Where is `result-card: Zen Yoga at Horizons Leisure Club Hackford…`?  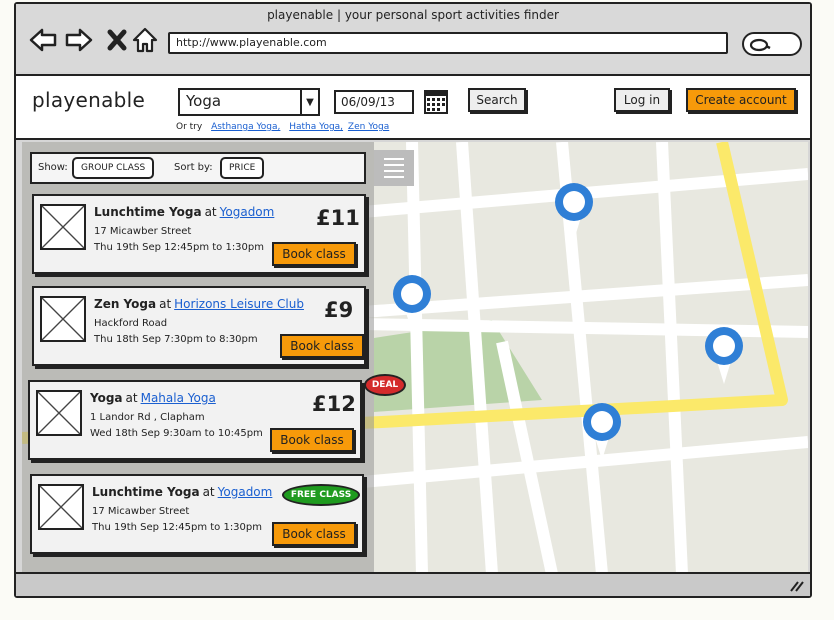 result-card: Zen Yoga at Horizons Leisure Club Hackford… is located at coordinates (199, 326).